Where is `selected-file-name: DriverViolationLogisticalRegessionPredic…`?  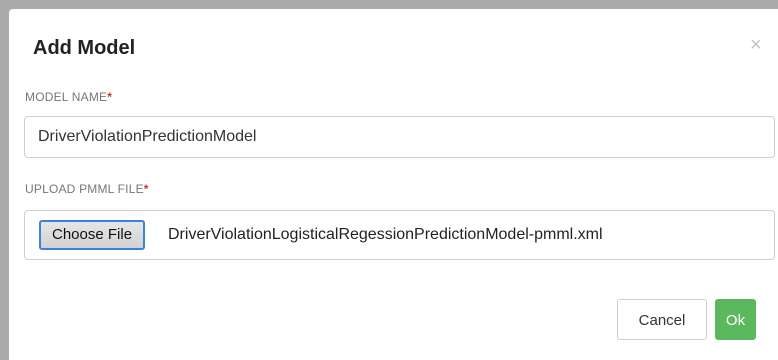 selected-file-name: DriverViolationLogisticalRegessionPredic… is located at coordinates (385, 234).